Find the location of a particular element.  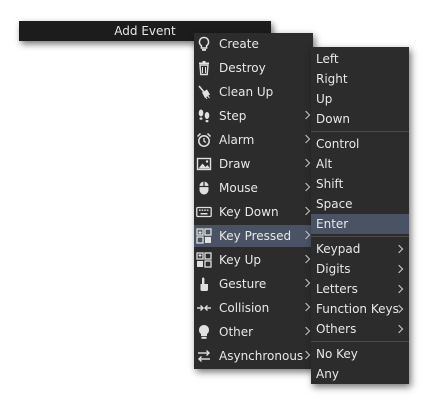

submenu-item-label: Digits is located at coordinates (333, 269).